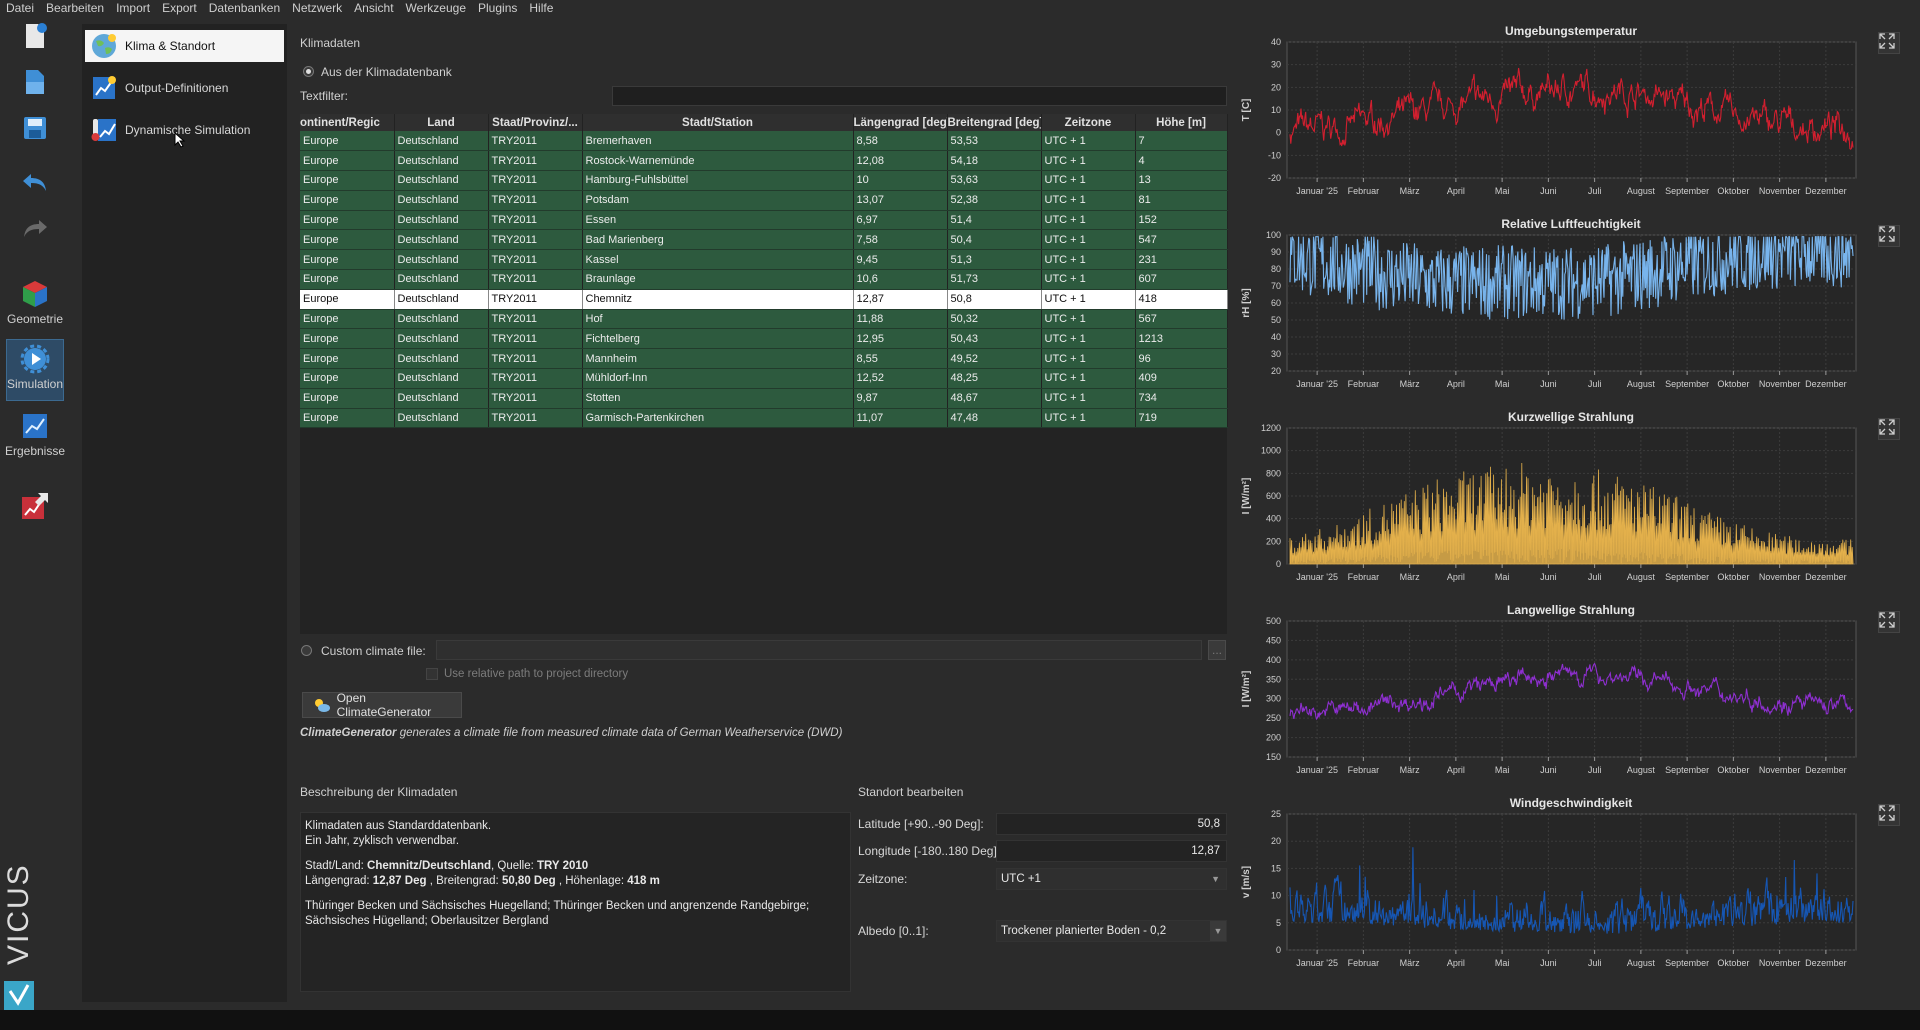 This screenshot has width=1920, height=1030. Describe the element at coordinates (1276, 371) in the screenshot. I see `y-tick-label: 20` at that location.